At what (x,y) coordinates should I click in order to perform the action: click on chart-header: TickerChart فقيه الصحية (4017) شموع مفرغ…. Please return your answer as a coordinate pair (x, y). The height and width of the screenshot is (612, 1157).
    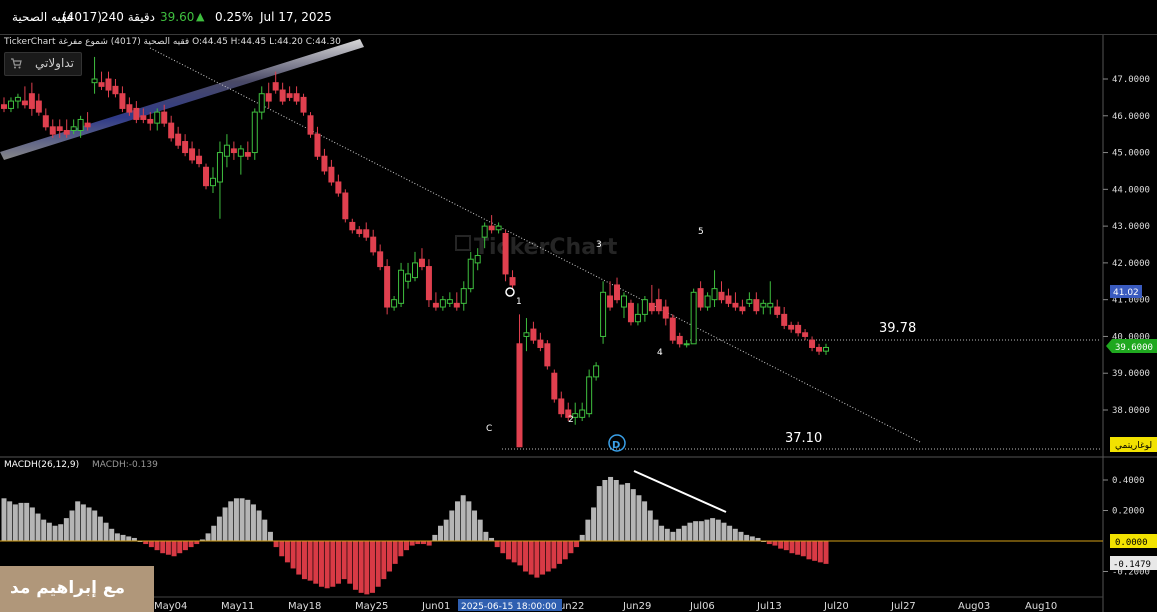
    Looking at the image, I should click on (172, 42).